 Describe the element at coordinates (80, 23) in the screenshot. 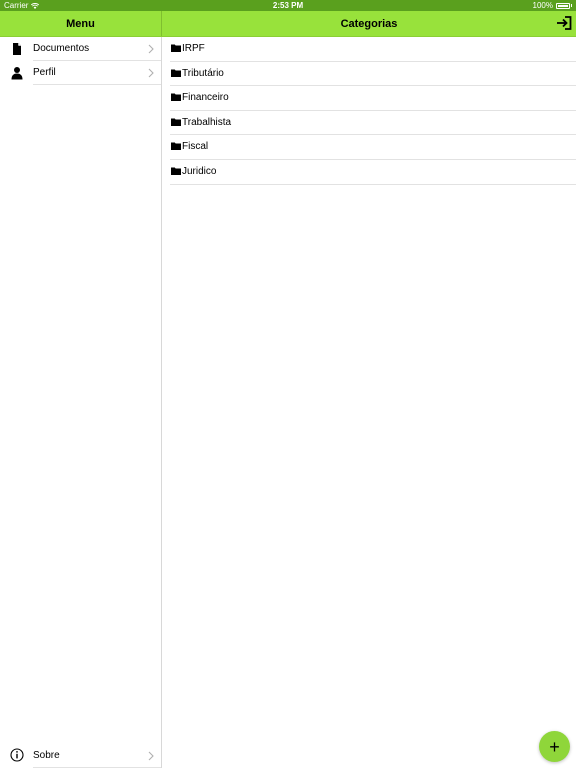

I see `menu-title: Menu` at that location.